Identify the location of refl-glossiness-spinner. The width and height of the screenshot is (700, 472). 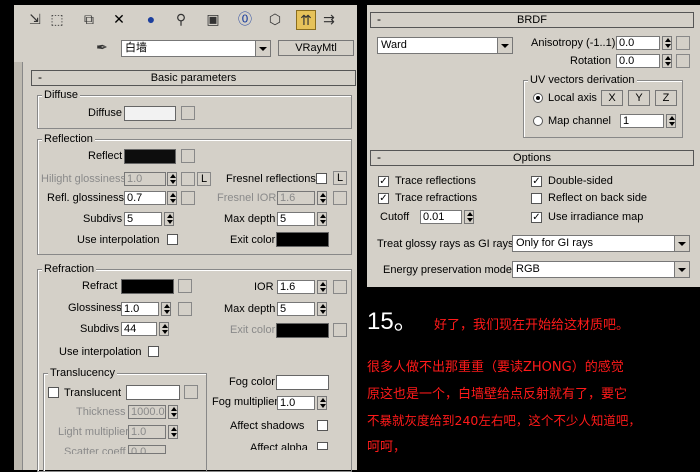
(172, 198).